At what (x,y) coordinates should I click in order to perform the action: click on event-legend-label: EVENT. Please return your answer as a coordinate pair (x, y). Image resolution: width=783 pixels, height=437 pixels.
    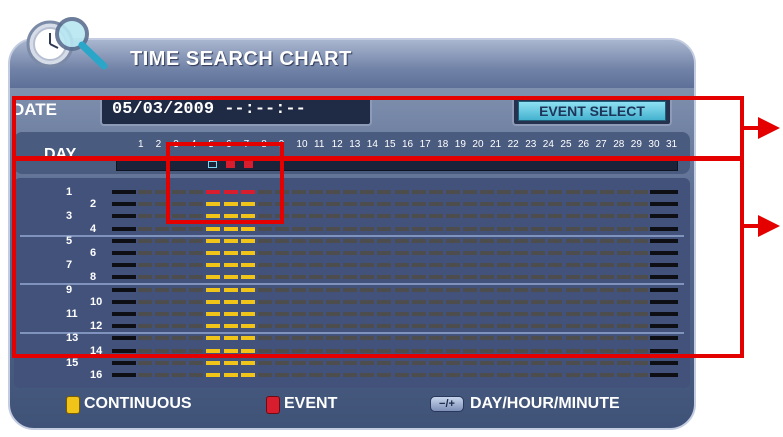
    Looking at the image, I should click on (311, 403).